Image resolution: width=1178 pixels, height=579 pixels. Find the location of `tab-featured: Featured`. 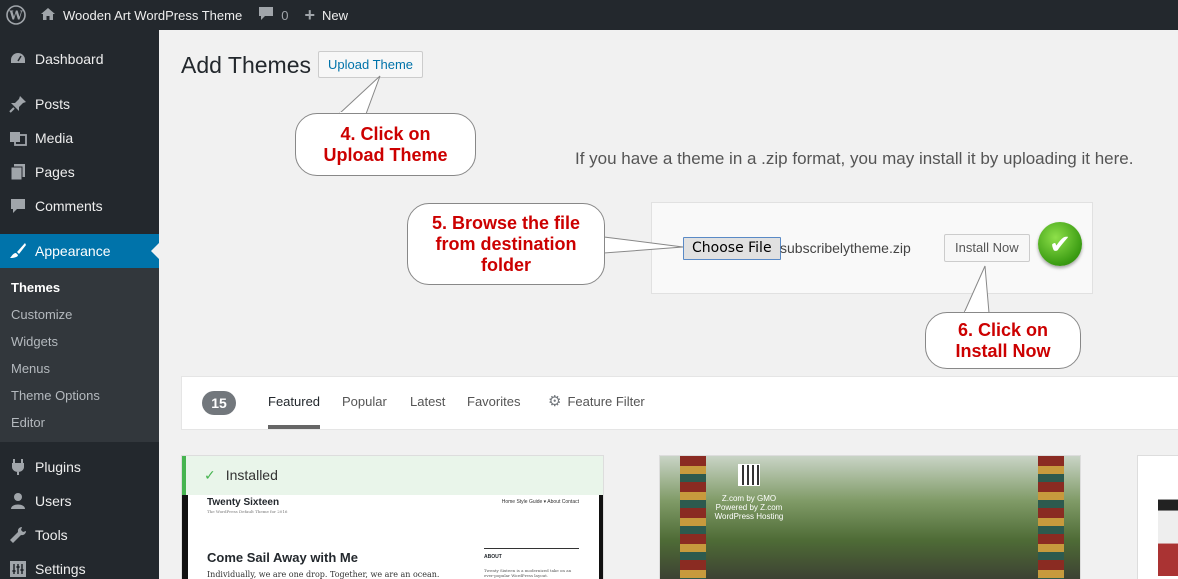

tab-featured: Featured is located at coordinates (294, 403).